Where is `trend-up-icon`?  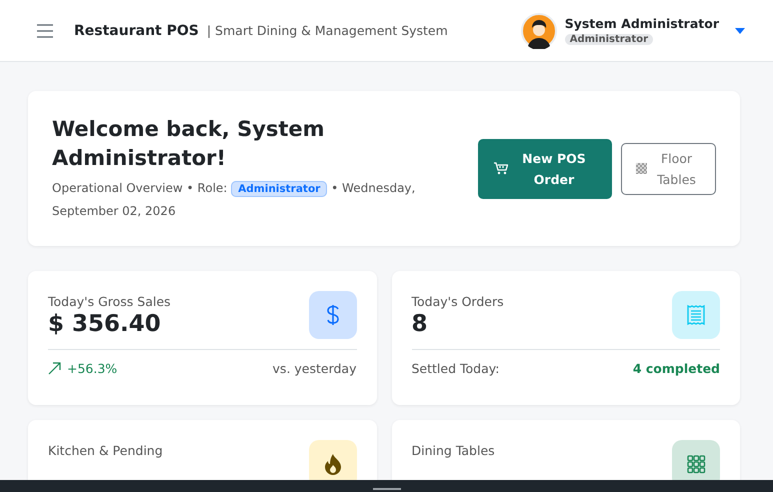
trend-up-icon is located at coordinates (54, 368).